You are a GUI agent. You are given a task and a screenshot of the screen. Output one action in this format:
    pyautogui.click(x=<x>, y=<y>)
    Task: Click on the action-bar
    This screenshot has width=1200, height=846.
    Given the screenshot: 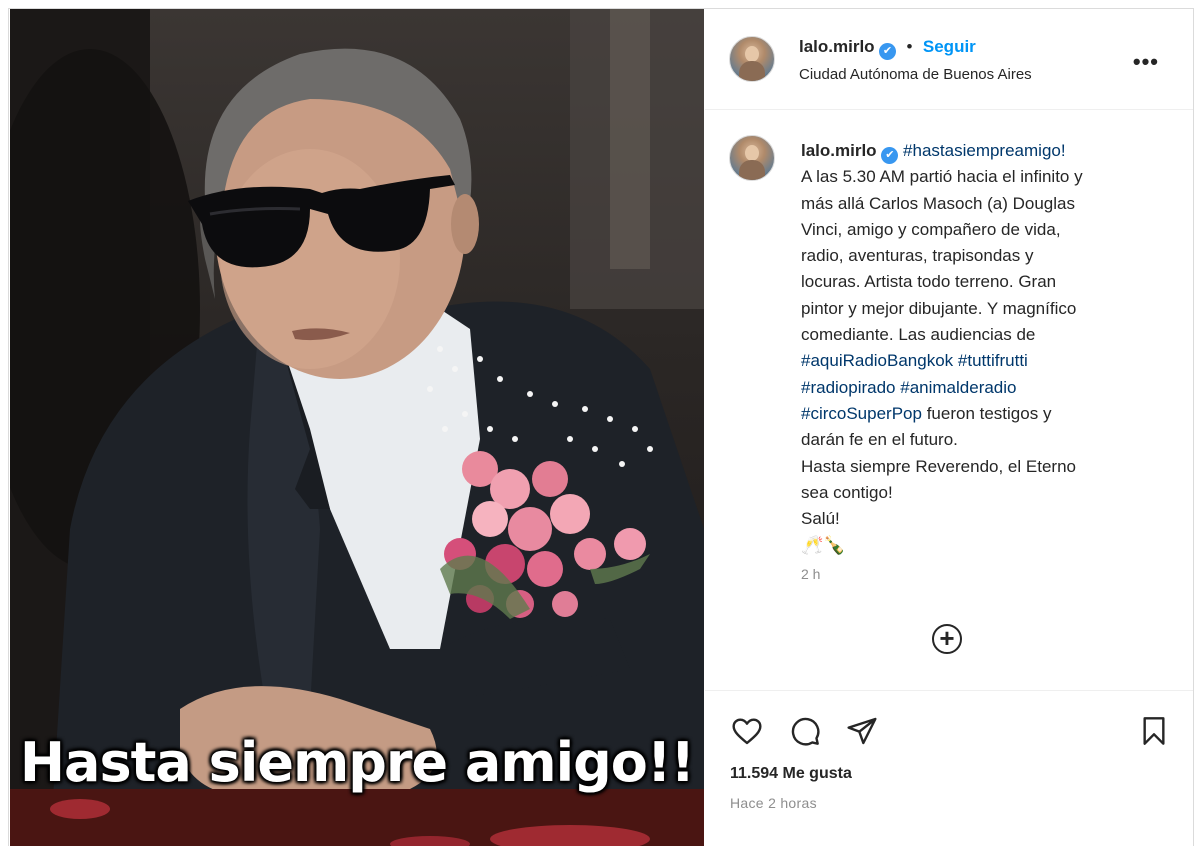 What is the action you would take?
    pyautogui.click(x=949, y=718)
    